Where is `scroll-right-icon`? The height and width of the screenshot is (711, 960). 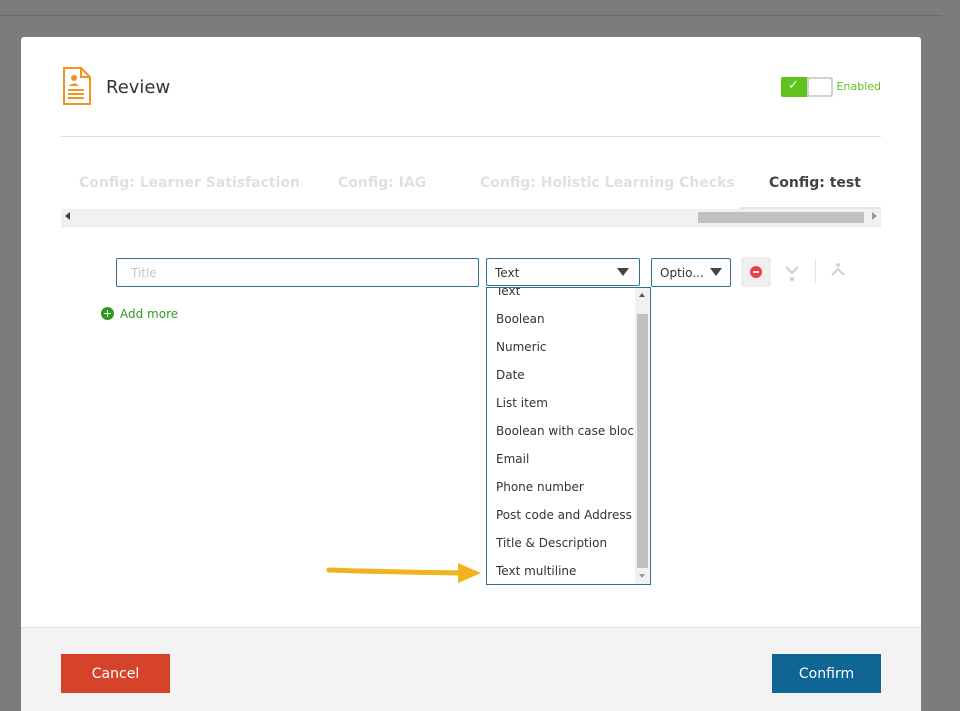
scroll-right-icon is located at coordinates (874, 216).